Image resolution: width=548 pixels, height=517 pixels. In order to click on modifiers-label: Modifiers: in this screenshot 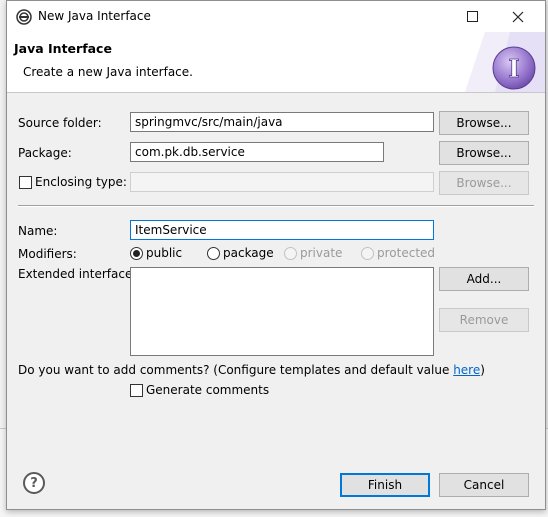, I will do `click(47, 254)`.